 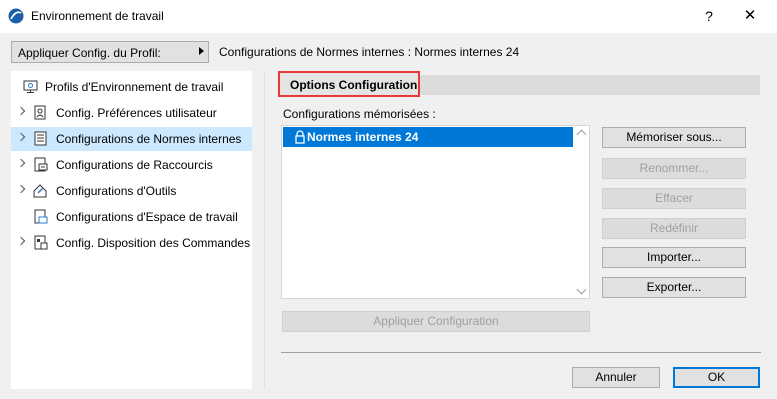 I want to click on monitor-icon, so click(x=30, y=86).